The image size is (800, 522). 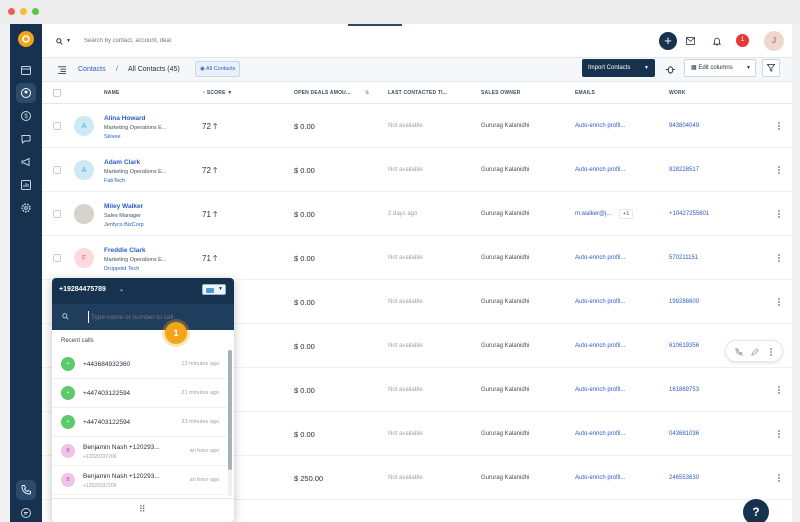 I want to click on dialpad-icon: ⠿, so click(x=142, y=509).